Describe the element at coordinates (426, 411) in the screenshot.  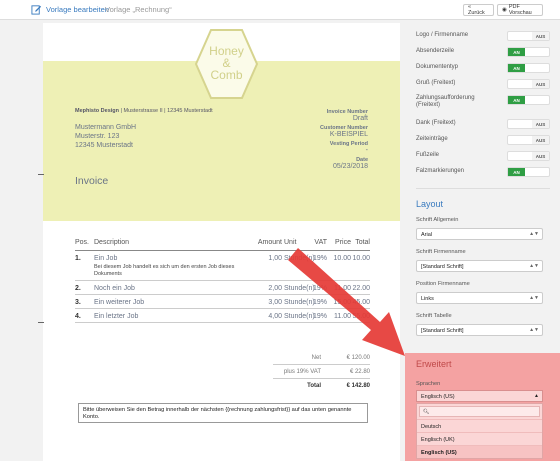
I see `search-icon: 🔍︎` at that location.